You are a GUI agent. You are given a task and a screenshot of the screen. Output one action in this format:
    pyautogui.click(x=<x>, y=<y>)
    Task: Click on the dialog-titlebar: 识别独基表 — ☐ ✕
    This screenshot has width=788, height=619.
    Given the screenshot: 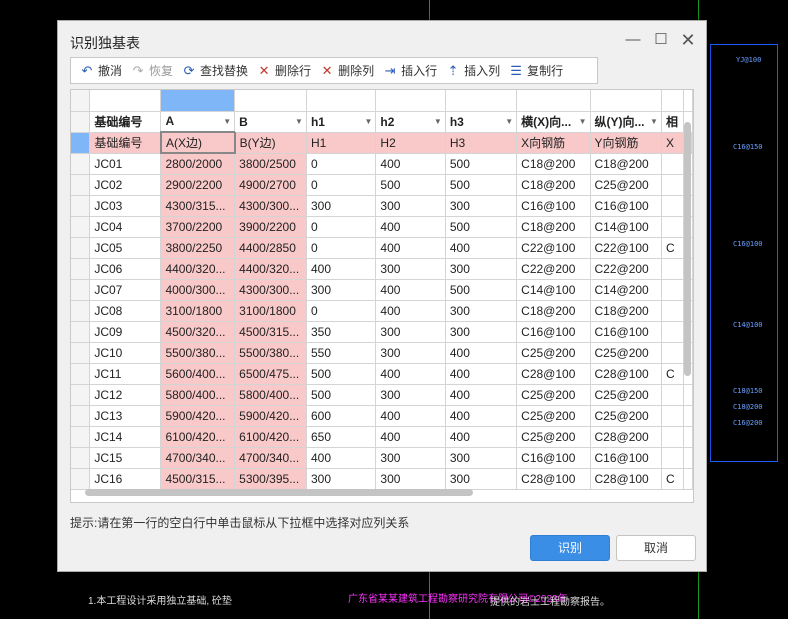 What is the action you would take?
    pyautogui.click(x=382, y=40)
    